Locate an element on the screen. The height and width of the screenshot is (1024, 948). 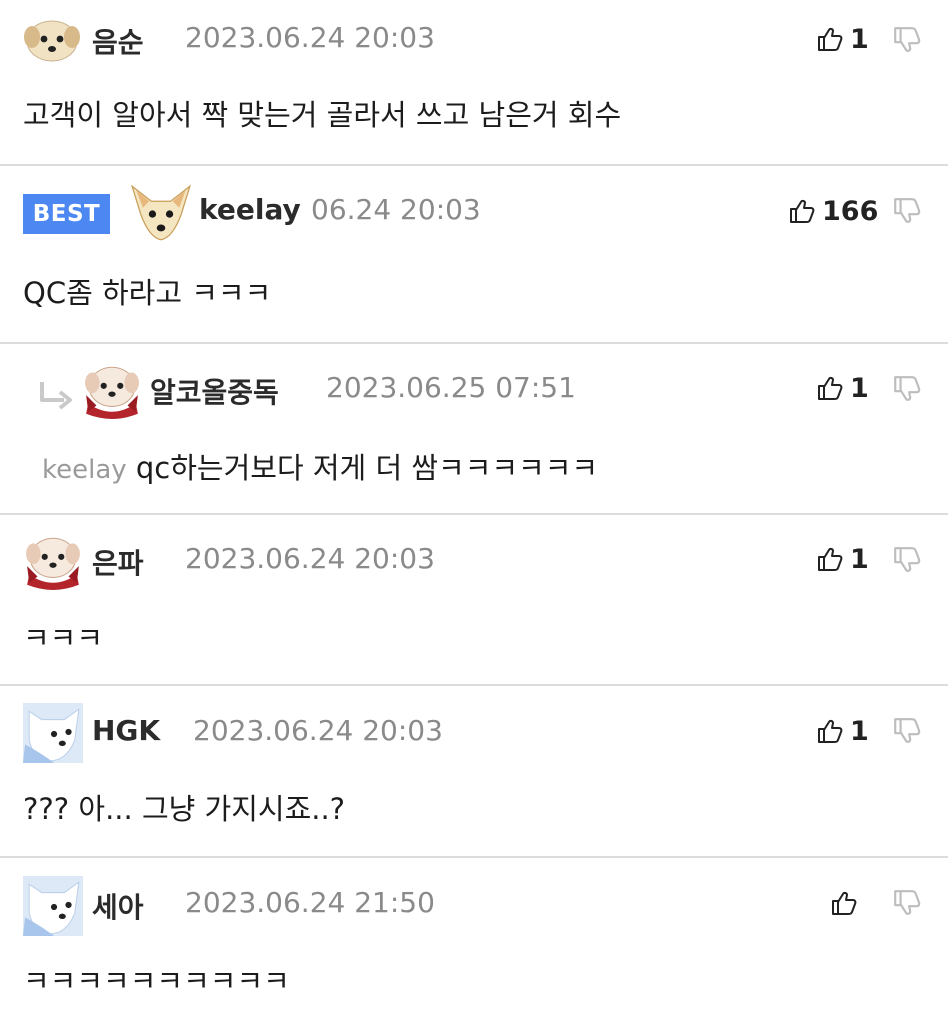
comment-body: ㅋㅋㅋ is located at coordinates (63, 638).